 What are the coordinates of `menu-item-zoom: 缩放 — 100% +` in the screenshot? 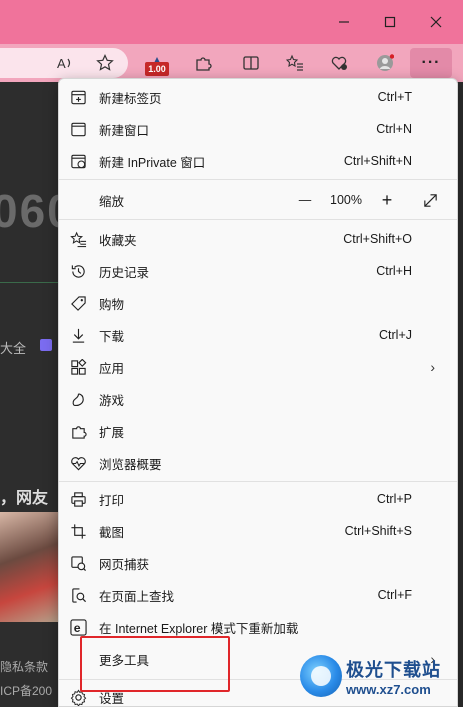 It's located at (258, 200).